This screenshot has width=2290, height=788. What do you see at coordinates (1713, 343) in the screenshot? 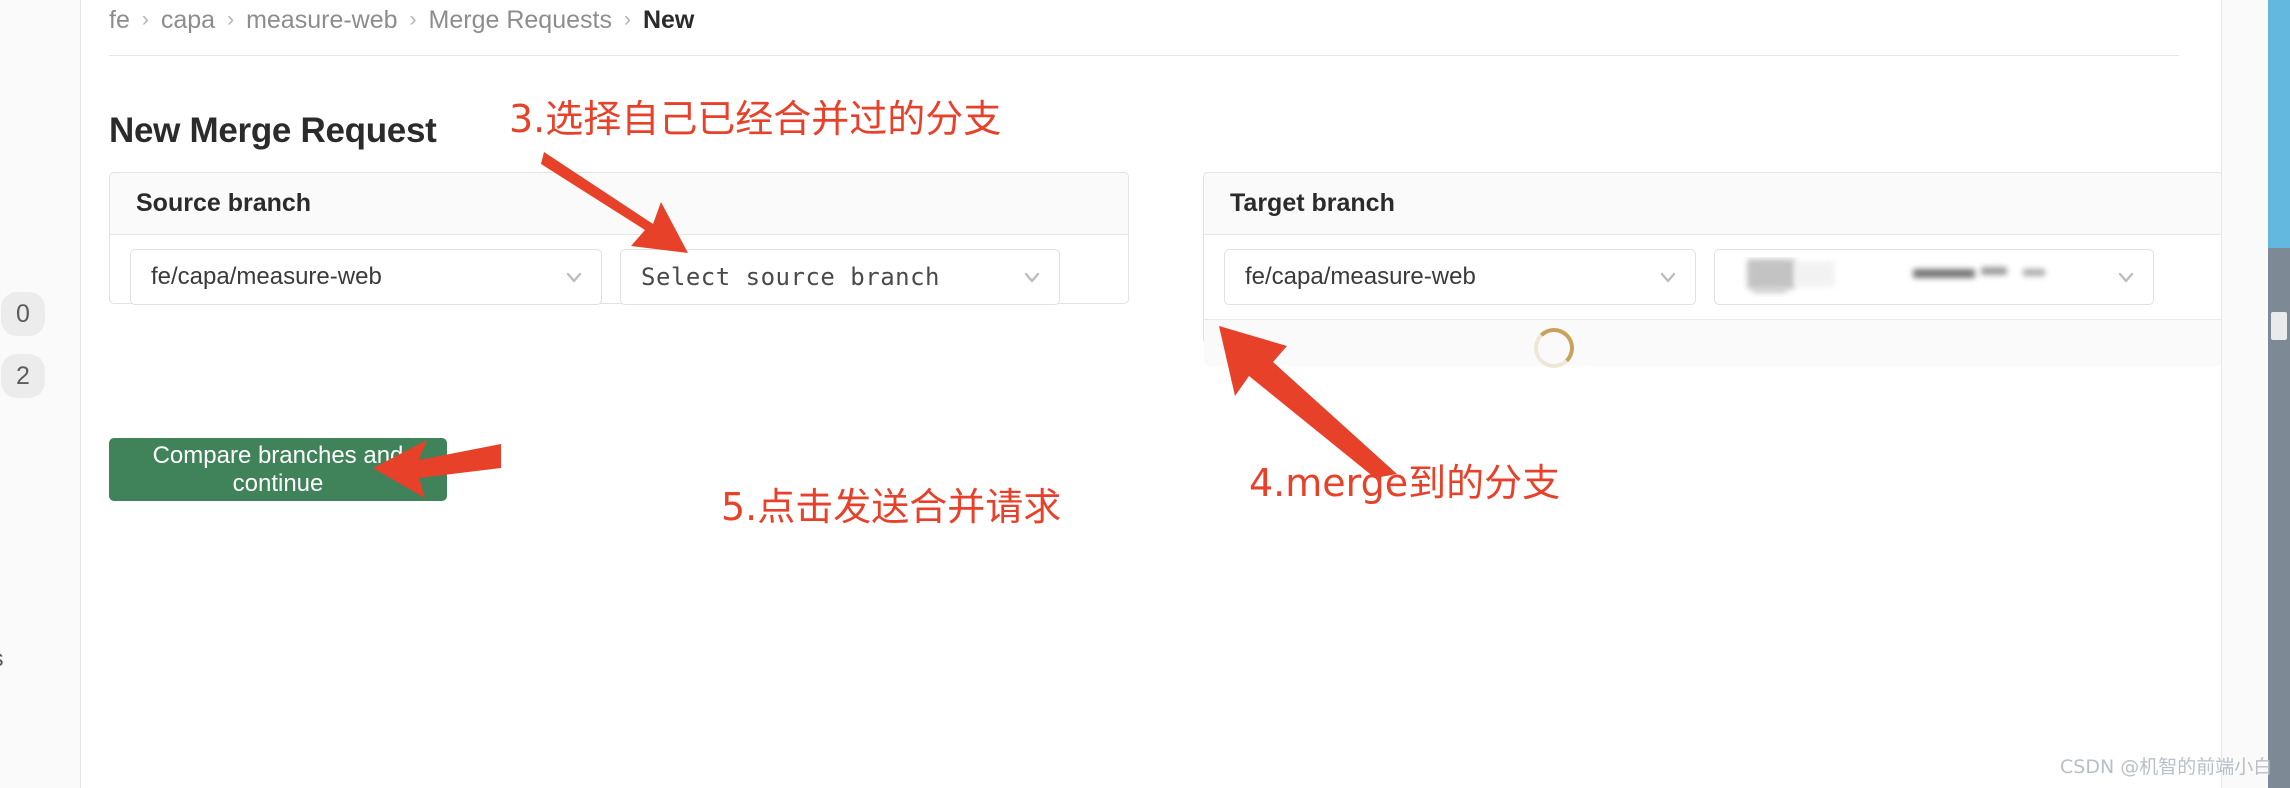
I see `target-branch-panel-footer` at bounding box center [1713, 343].